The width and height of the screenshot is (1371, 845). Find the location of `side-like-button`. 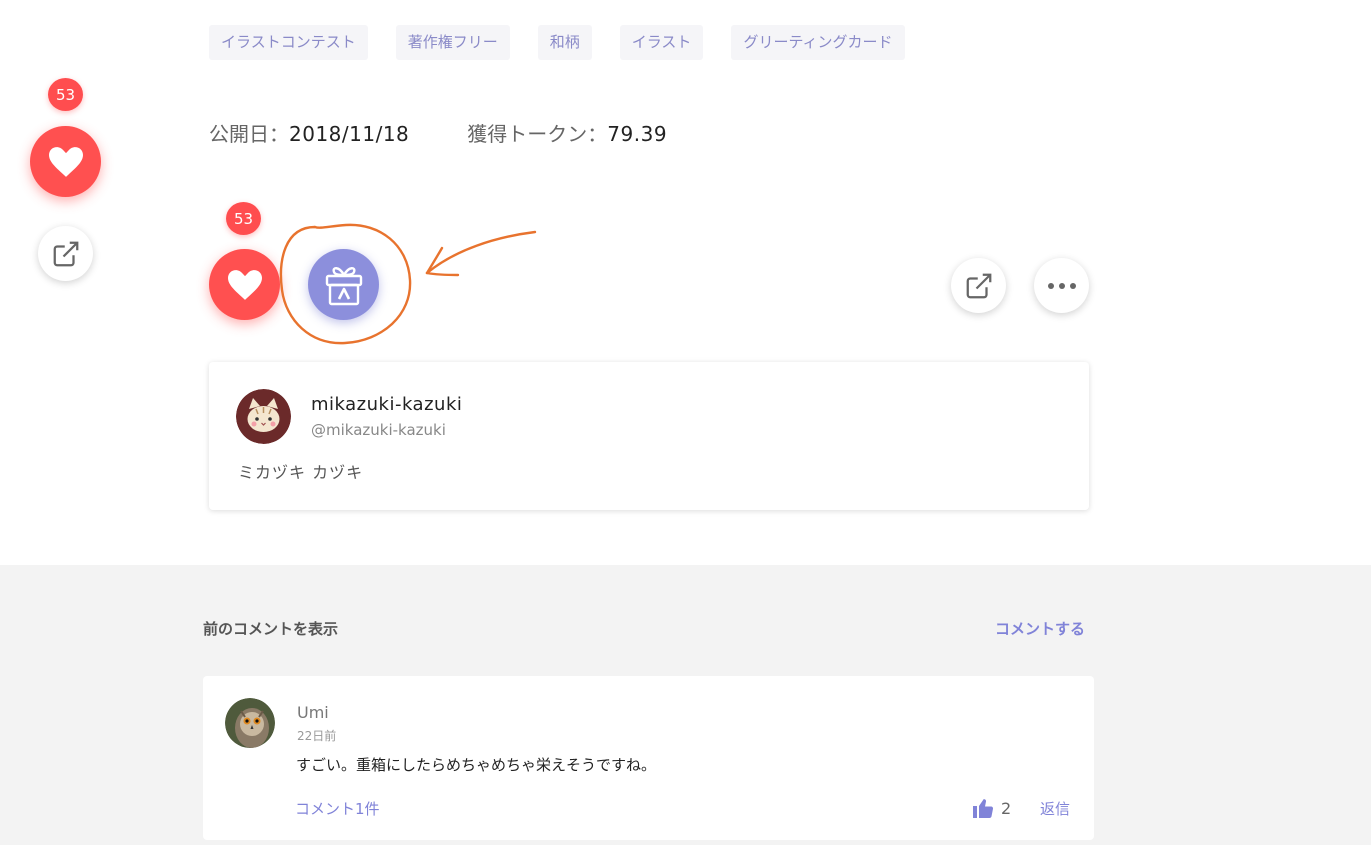

side-like-button is located at coordinates (65, 161).